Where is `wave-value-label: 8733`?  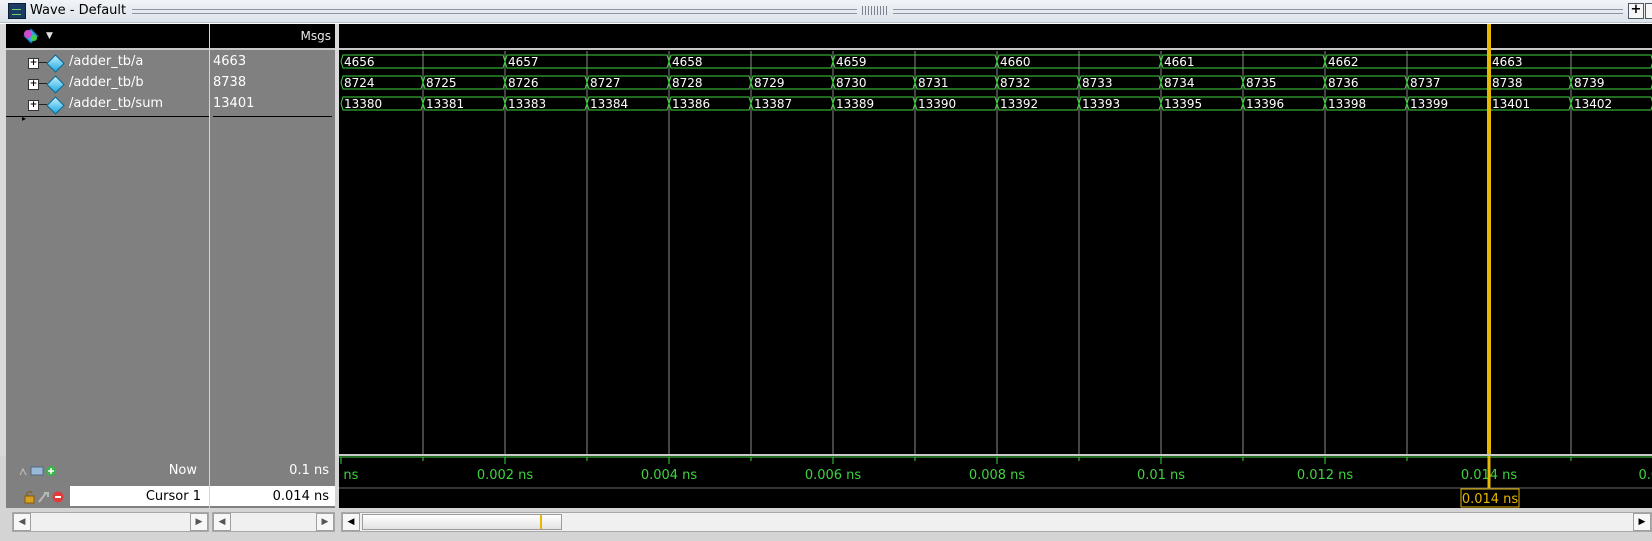
wave-value-label: 8733 is located at coordinates (1097, 83).